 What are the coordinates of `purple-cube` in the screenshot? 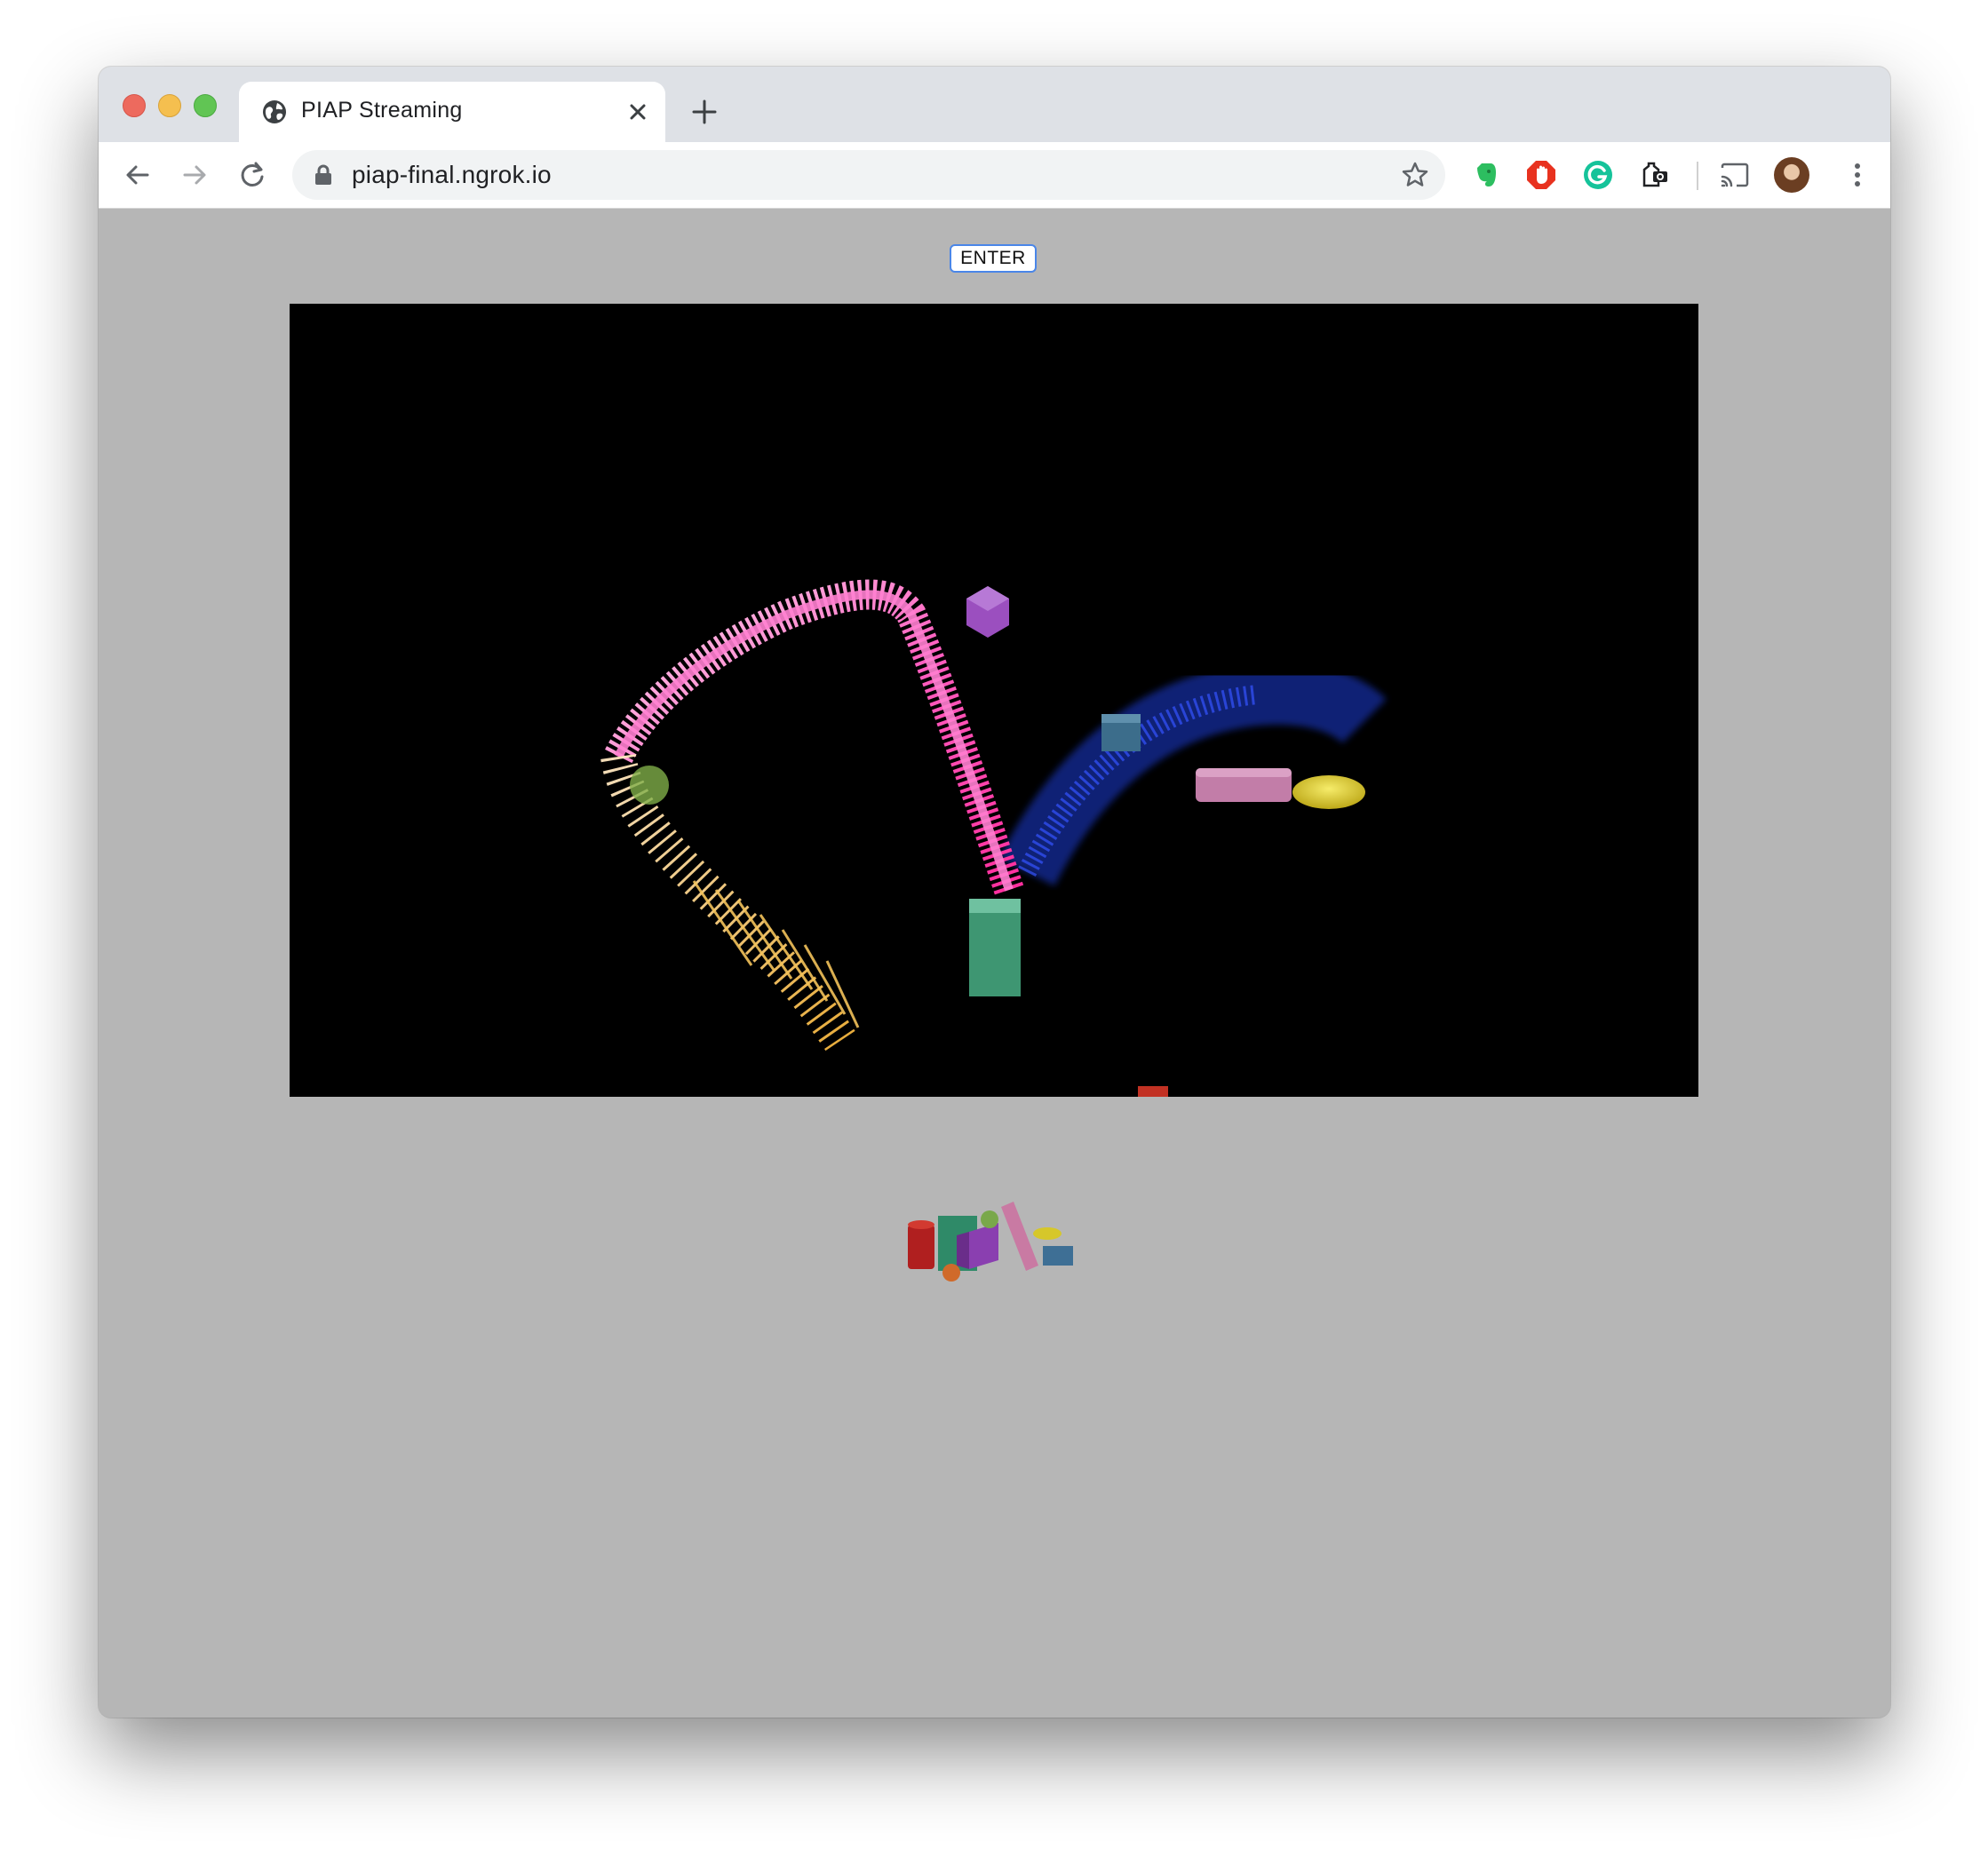 It's located at (987, 612).